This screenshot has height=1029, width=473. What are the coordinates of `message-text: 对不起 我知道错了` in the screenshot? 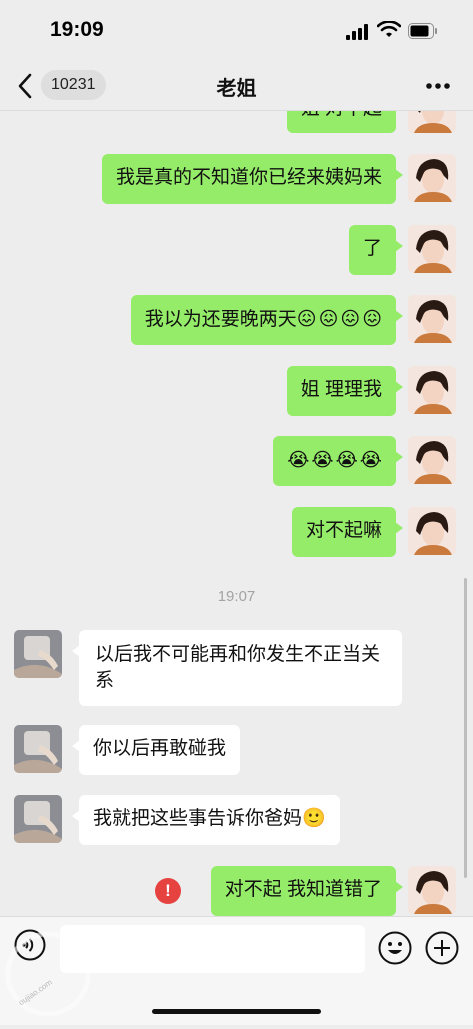 It's located at (303, 889).